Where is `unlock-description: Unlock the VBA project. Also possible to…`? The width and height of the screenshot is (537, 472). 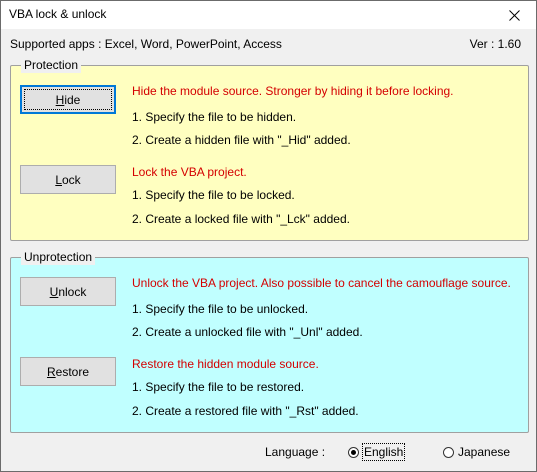
unlock-description: Unlock the VBA project. Also possible to… is located at coordinates (321, 283).